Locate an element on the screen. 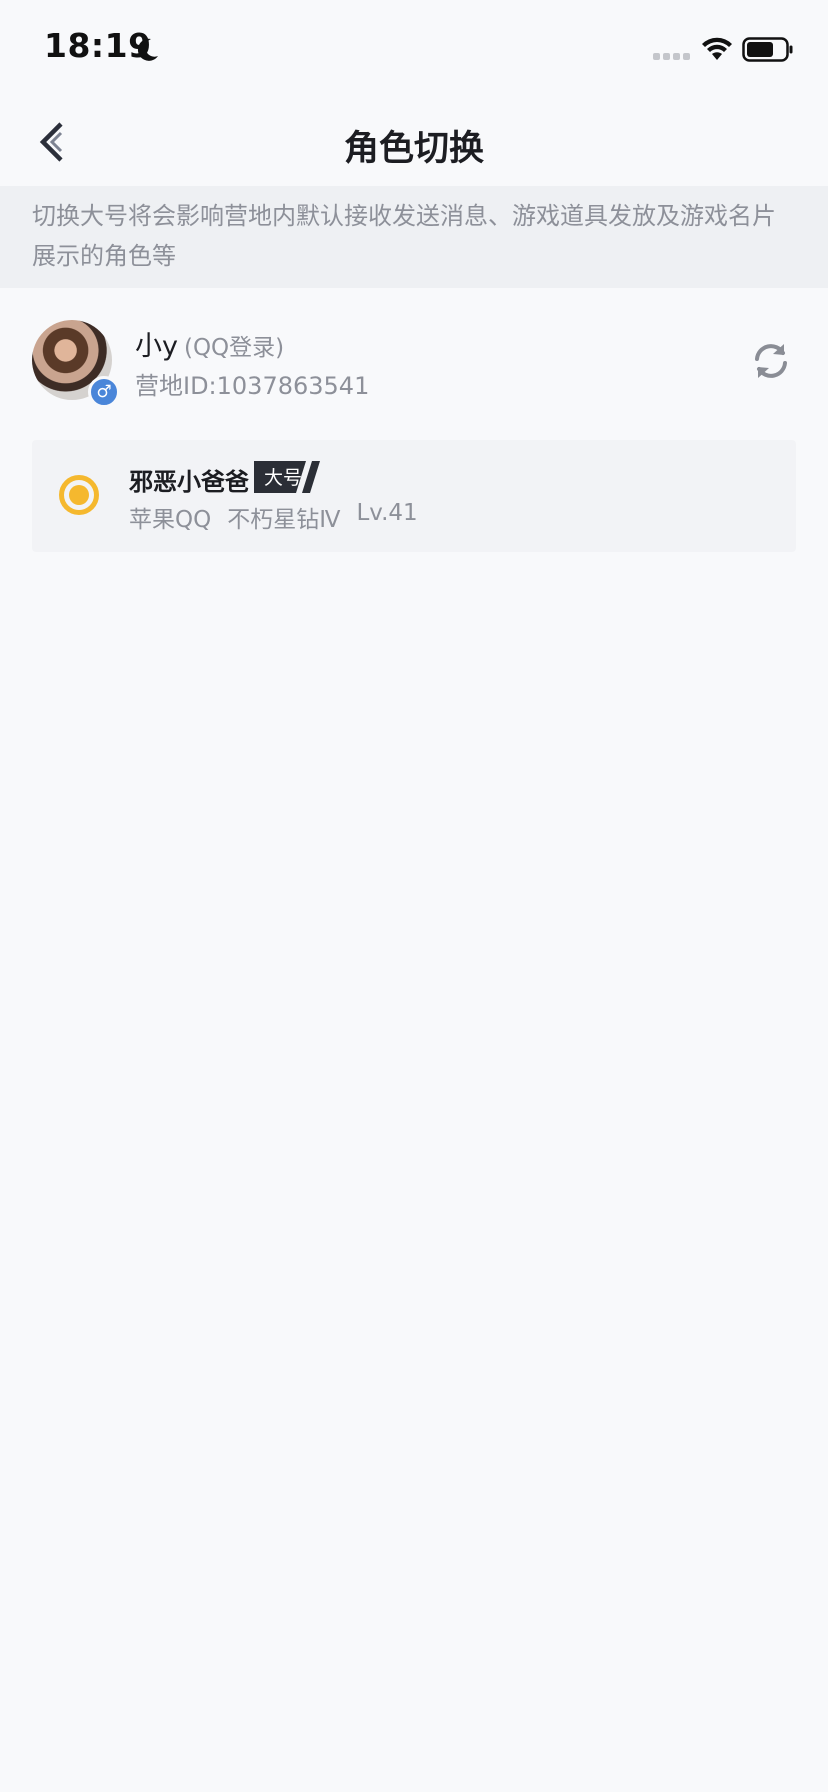 Image resolution: width=828 pixels, height=1792 pixels. profile-name-row: 小y (QQ登录) is located at coordinates (209, 343).